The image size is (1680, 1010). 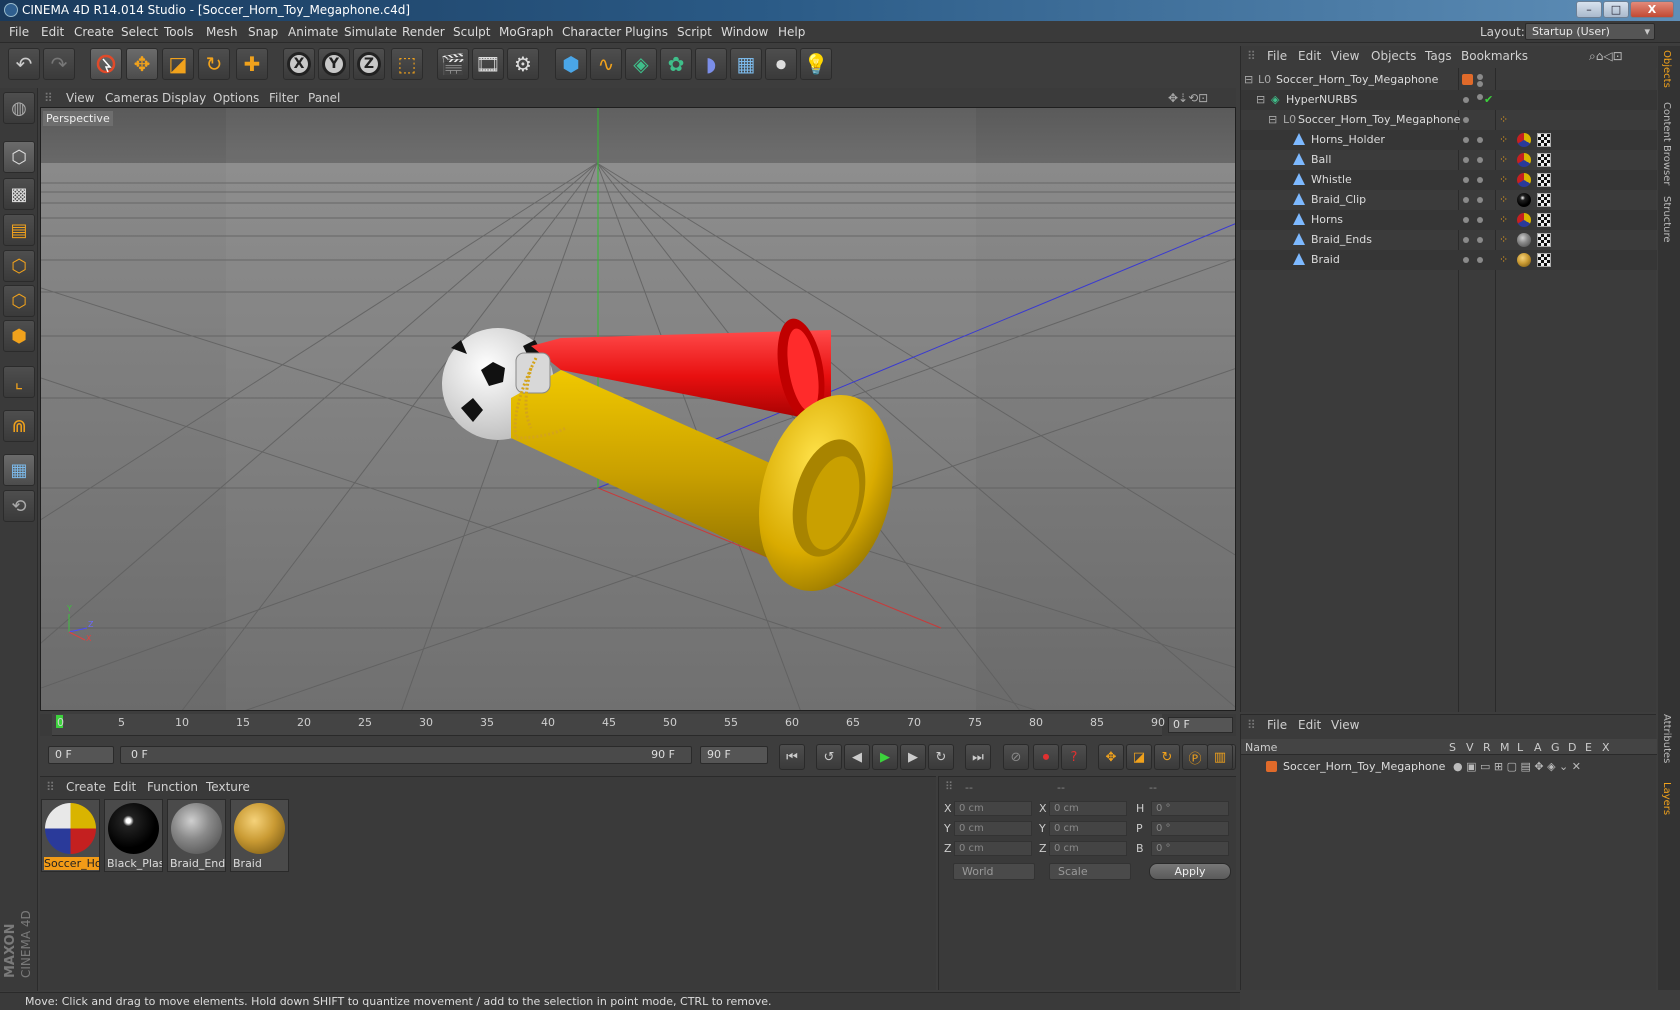 I want to click on column-xref: X, so click(x=1606, y=747).